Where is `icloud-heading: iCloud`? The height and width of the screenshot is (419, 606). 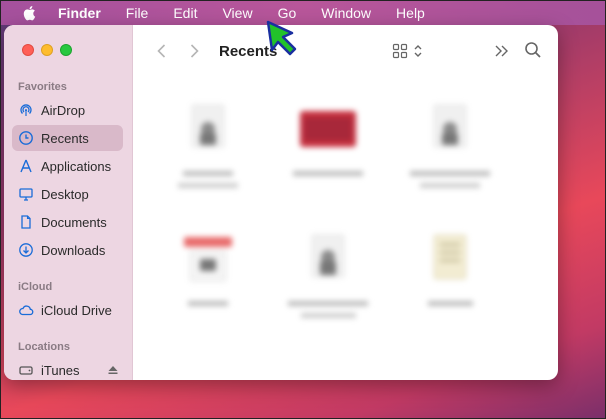
icloud-heading: iCloud is located at coordinates (35, 287).